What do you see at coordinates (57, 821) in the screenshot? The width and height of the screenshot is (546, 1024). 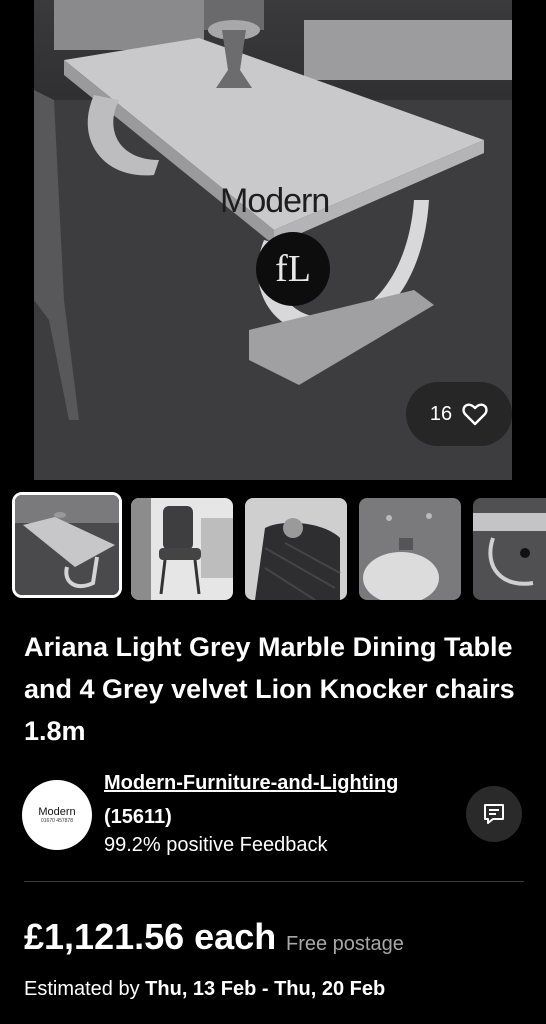 I see `avatar-phone: 01670 457878` at bounding box center [57, 821].